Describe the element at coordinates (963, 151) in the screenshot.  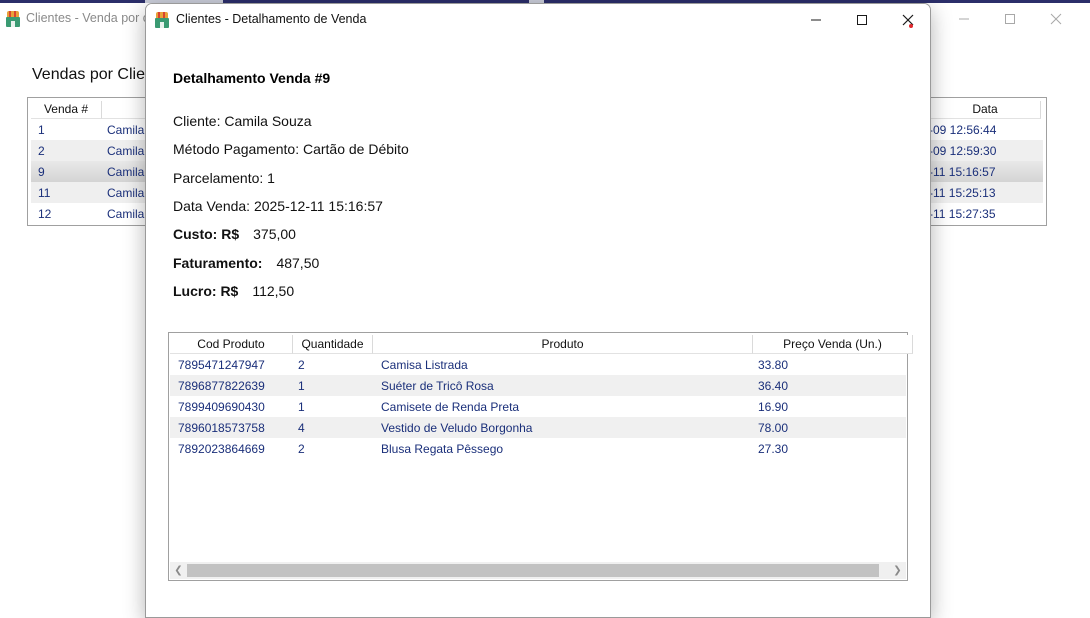
I see `cell-data: -09 12:59:30` at that location.